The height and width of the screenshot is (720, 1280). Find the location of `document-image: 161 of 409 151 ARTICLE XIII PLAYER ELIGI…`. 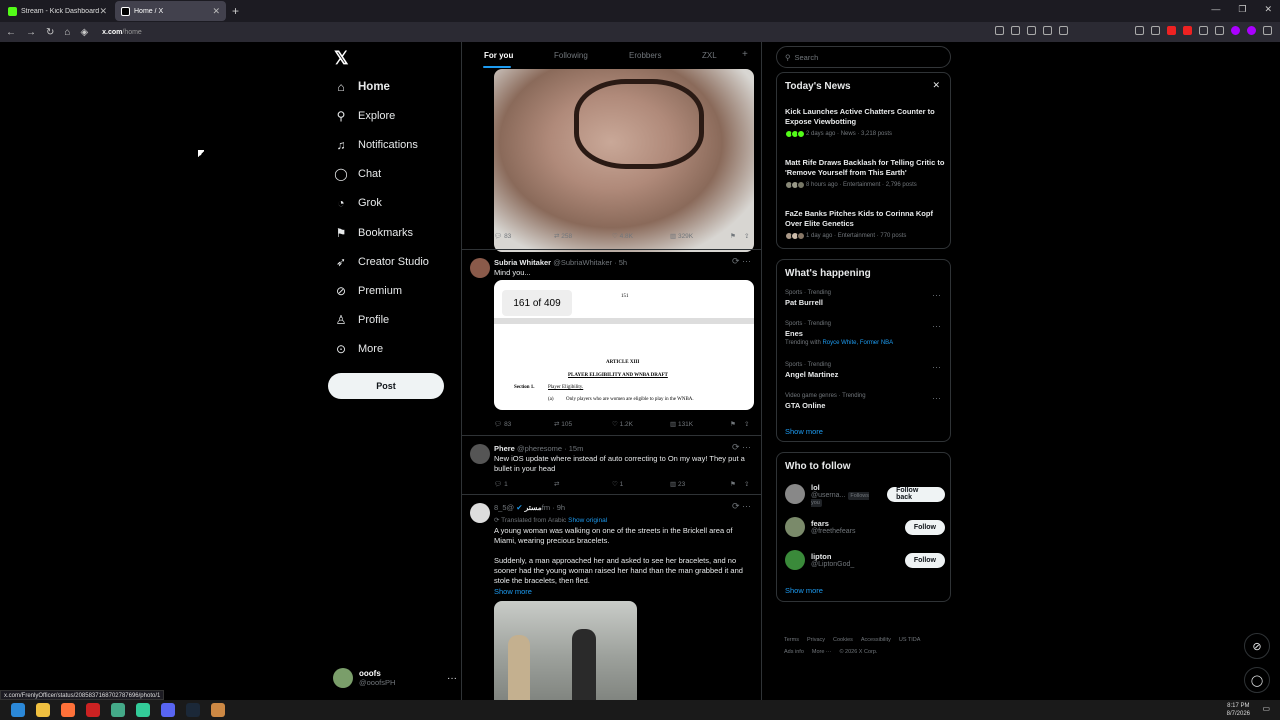

document-image: 161 of 409 151 ARTICLE XIII PLAYER ELIGI… is located at coordinates (624, 345).